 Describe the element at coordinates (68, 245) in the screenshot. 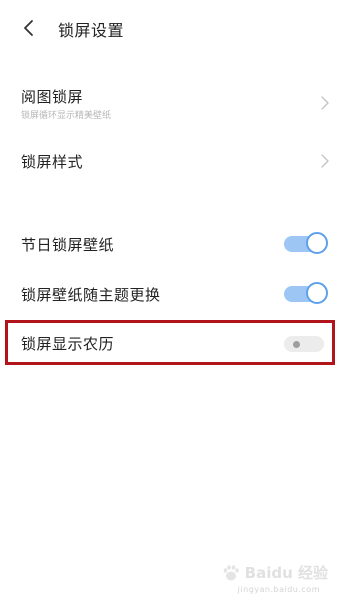

I see `row-label: 节日锁屏壁纸` at that location.